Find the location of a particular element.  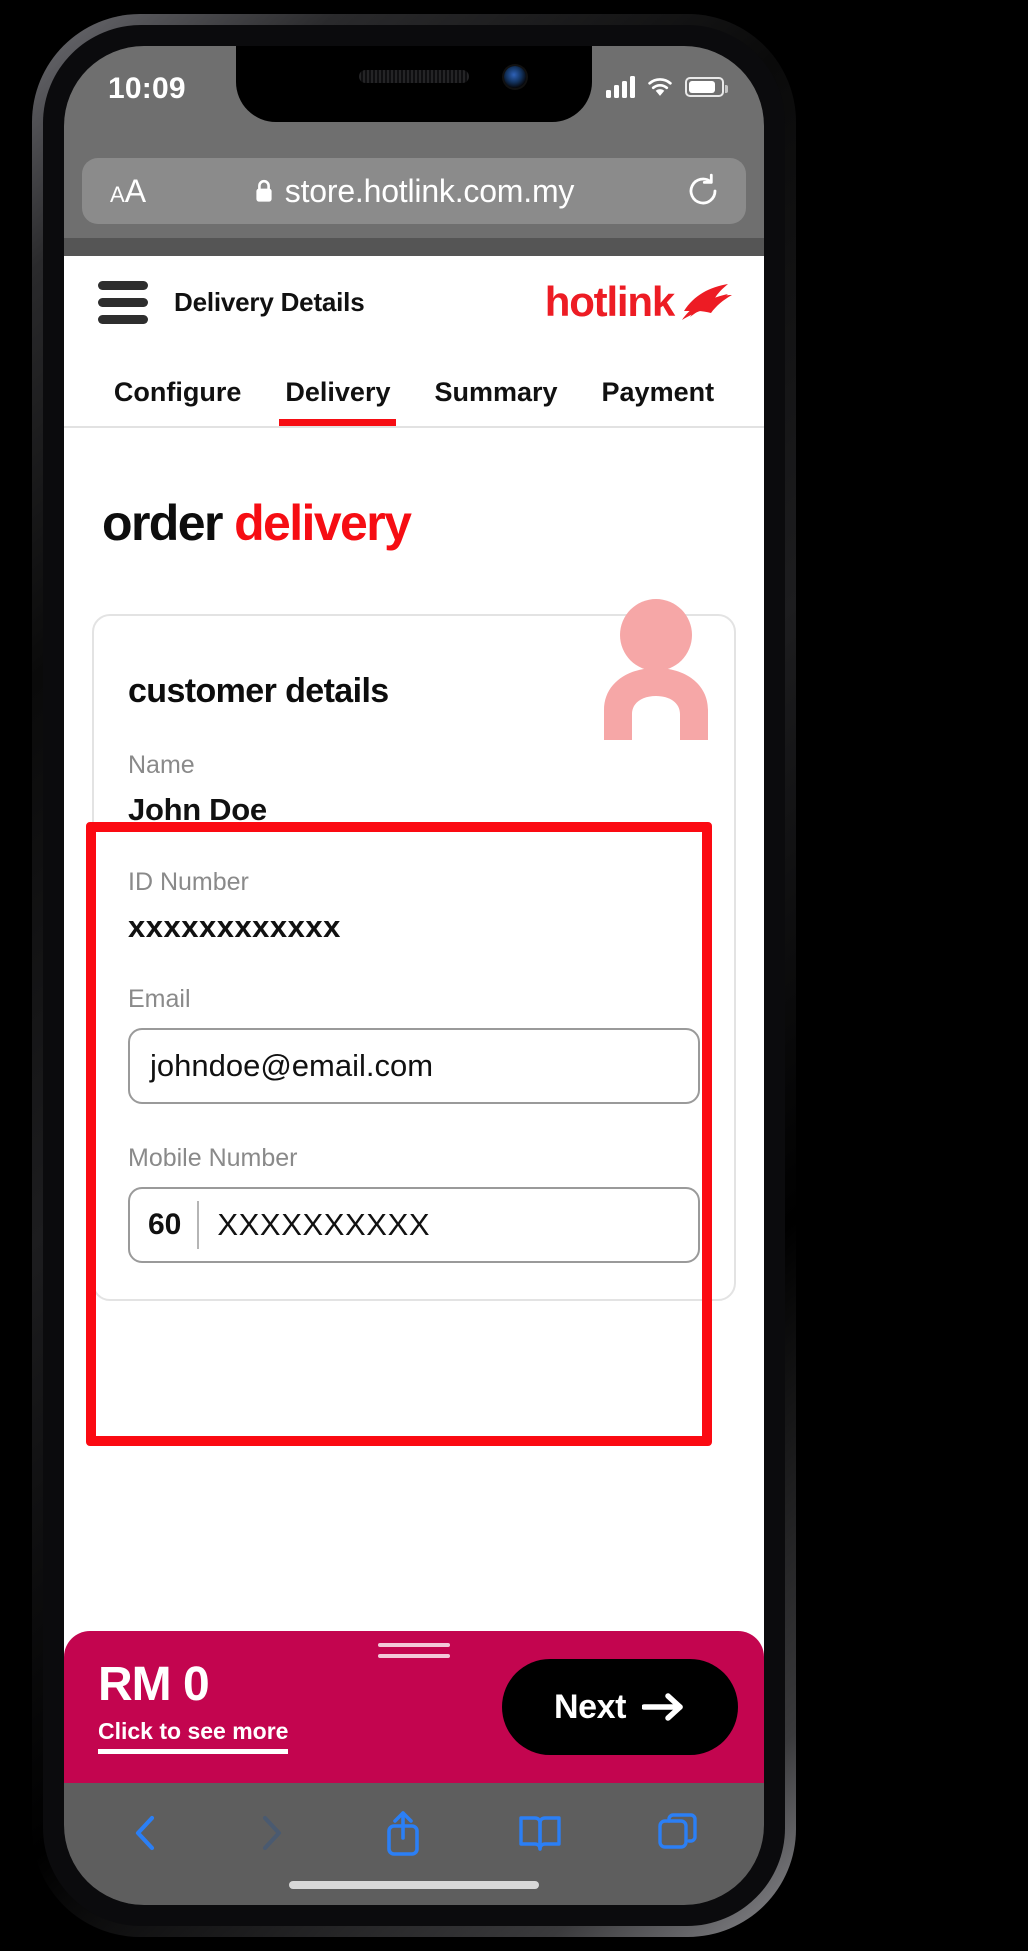

safari-url-bar-container: AA store.hotlink.com.my is located at coordinates (414, 196).